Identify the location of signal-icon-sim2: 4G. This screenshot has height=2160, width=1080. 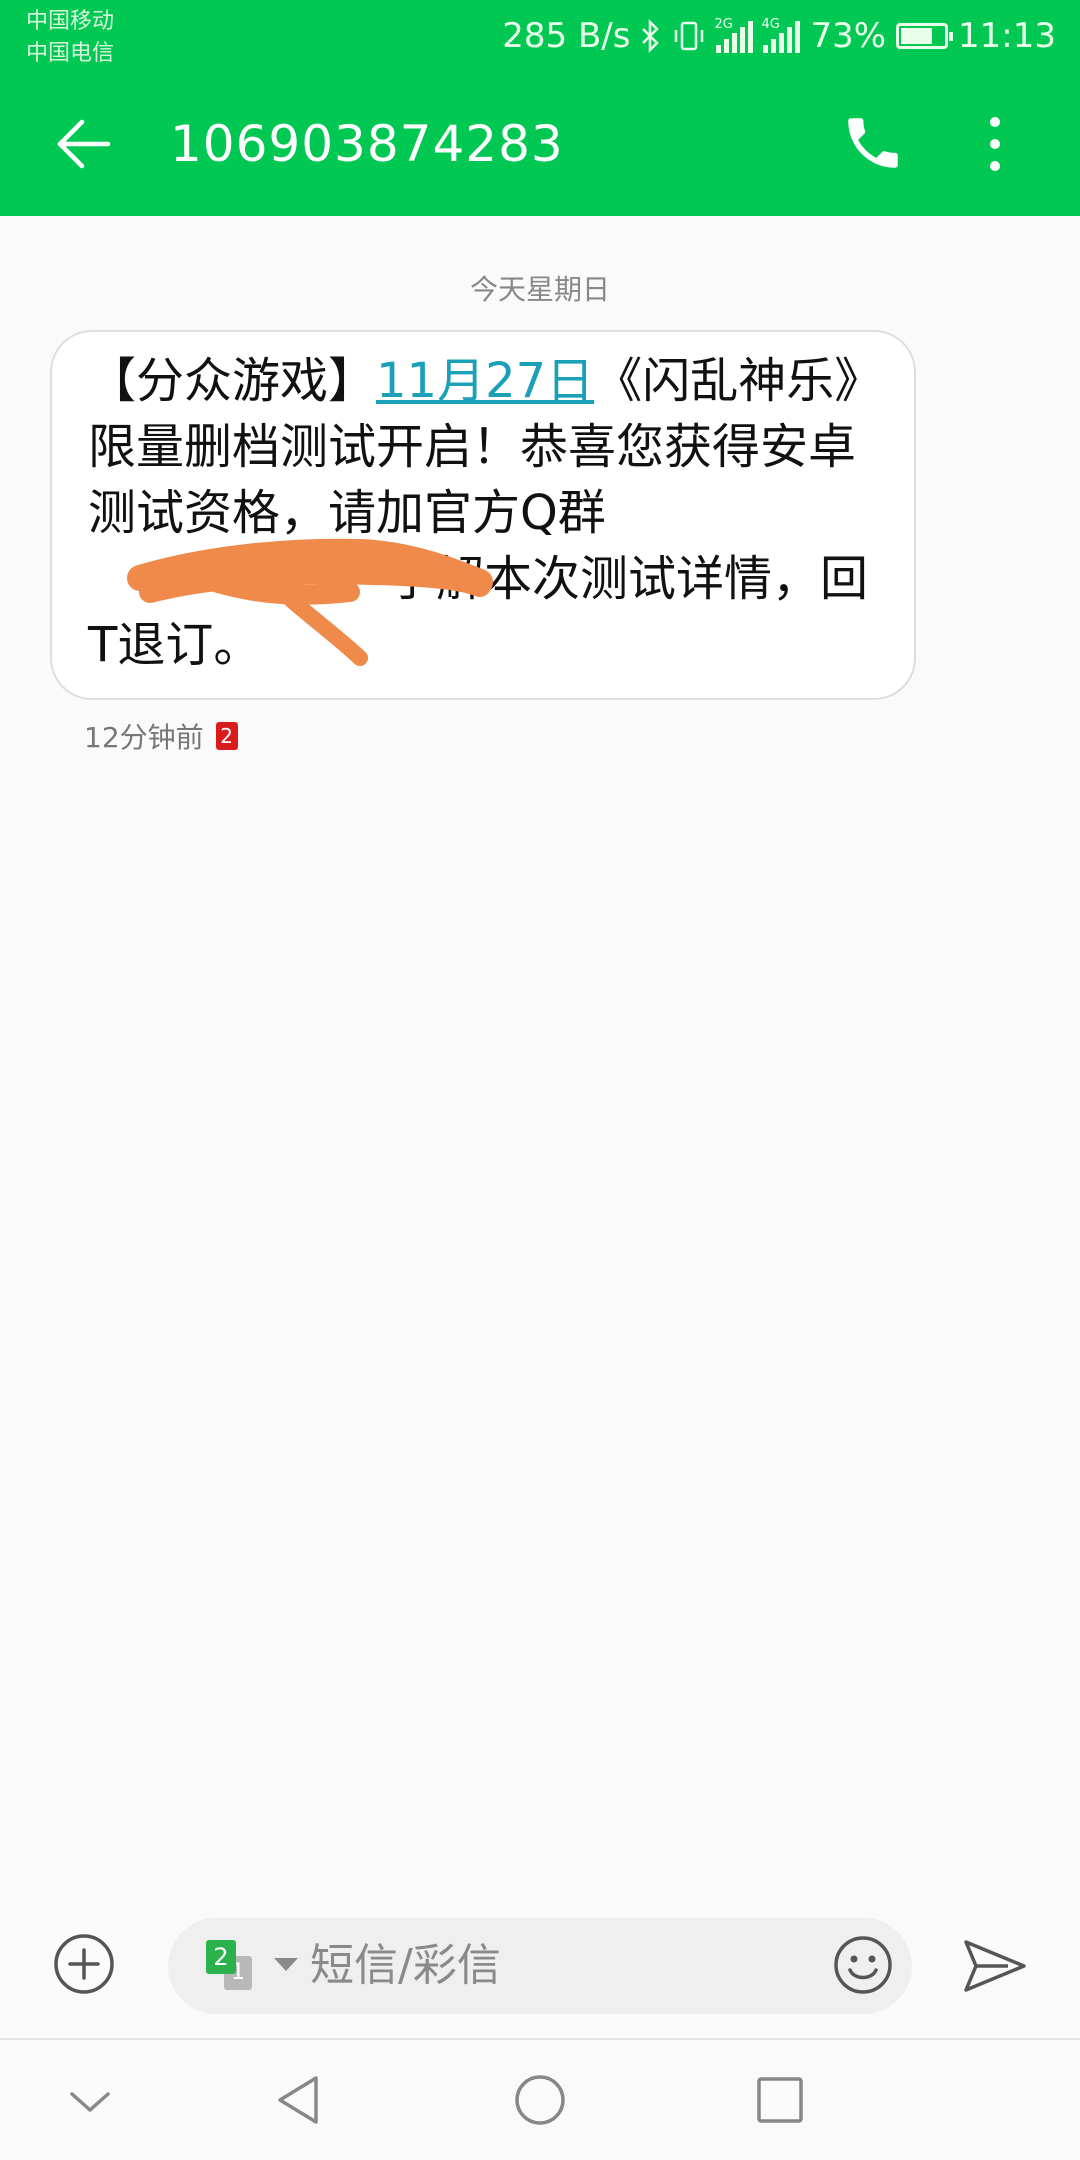
(781, 35).